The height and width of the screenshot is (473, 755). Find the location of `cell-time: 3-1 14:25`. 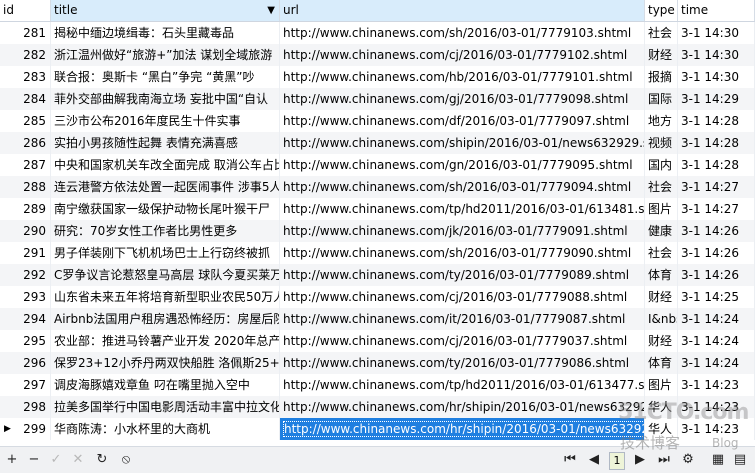

cell-time: 3-1 14:25 is located at coordinates (716, 297).